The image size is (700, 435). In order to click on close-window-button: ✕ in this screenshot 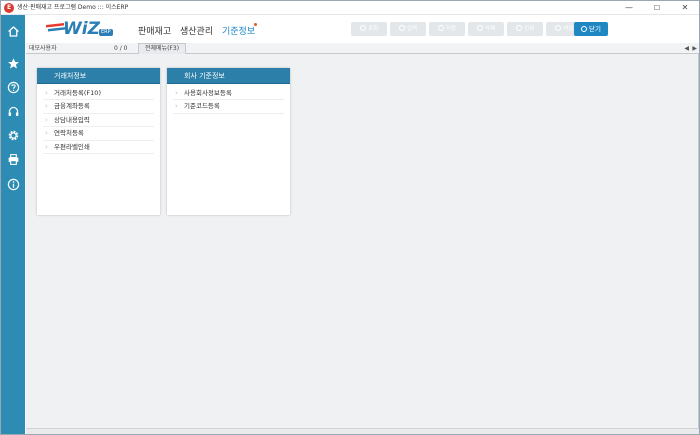, I will do `click(685, 8)`.